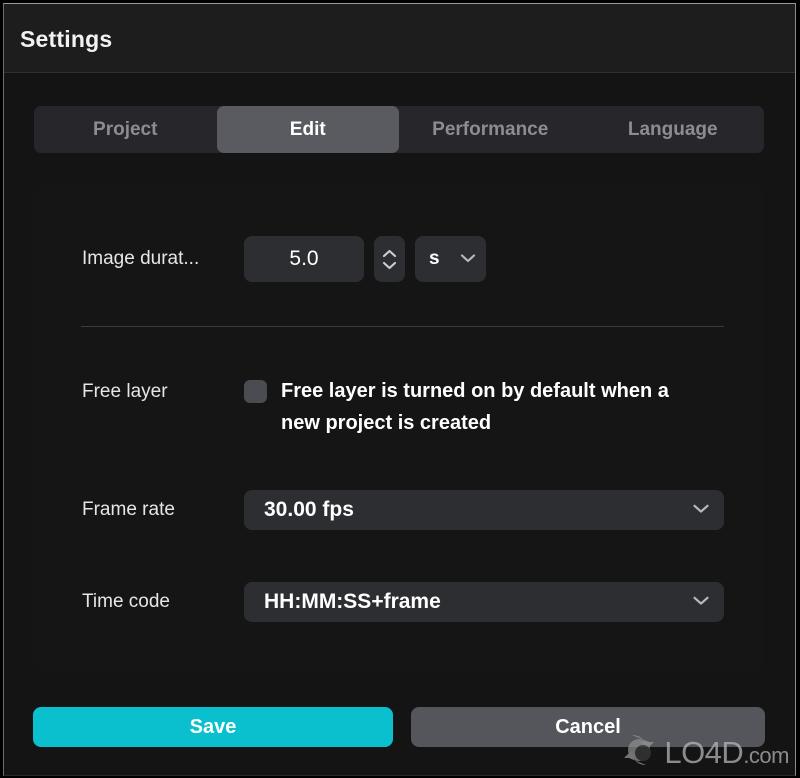  I want to click on image-duration-row: Image durat... 5.0 s, so click(407, 259).